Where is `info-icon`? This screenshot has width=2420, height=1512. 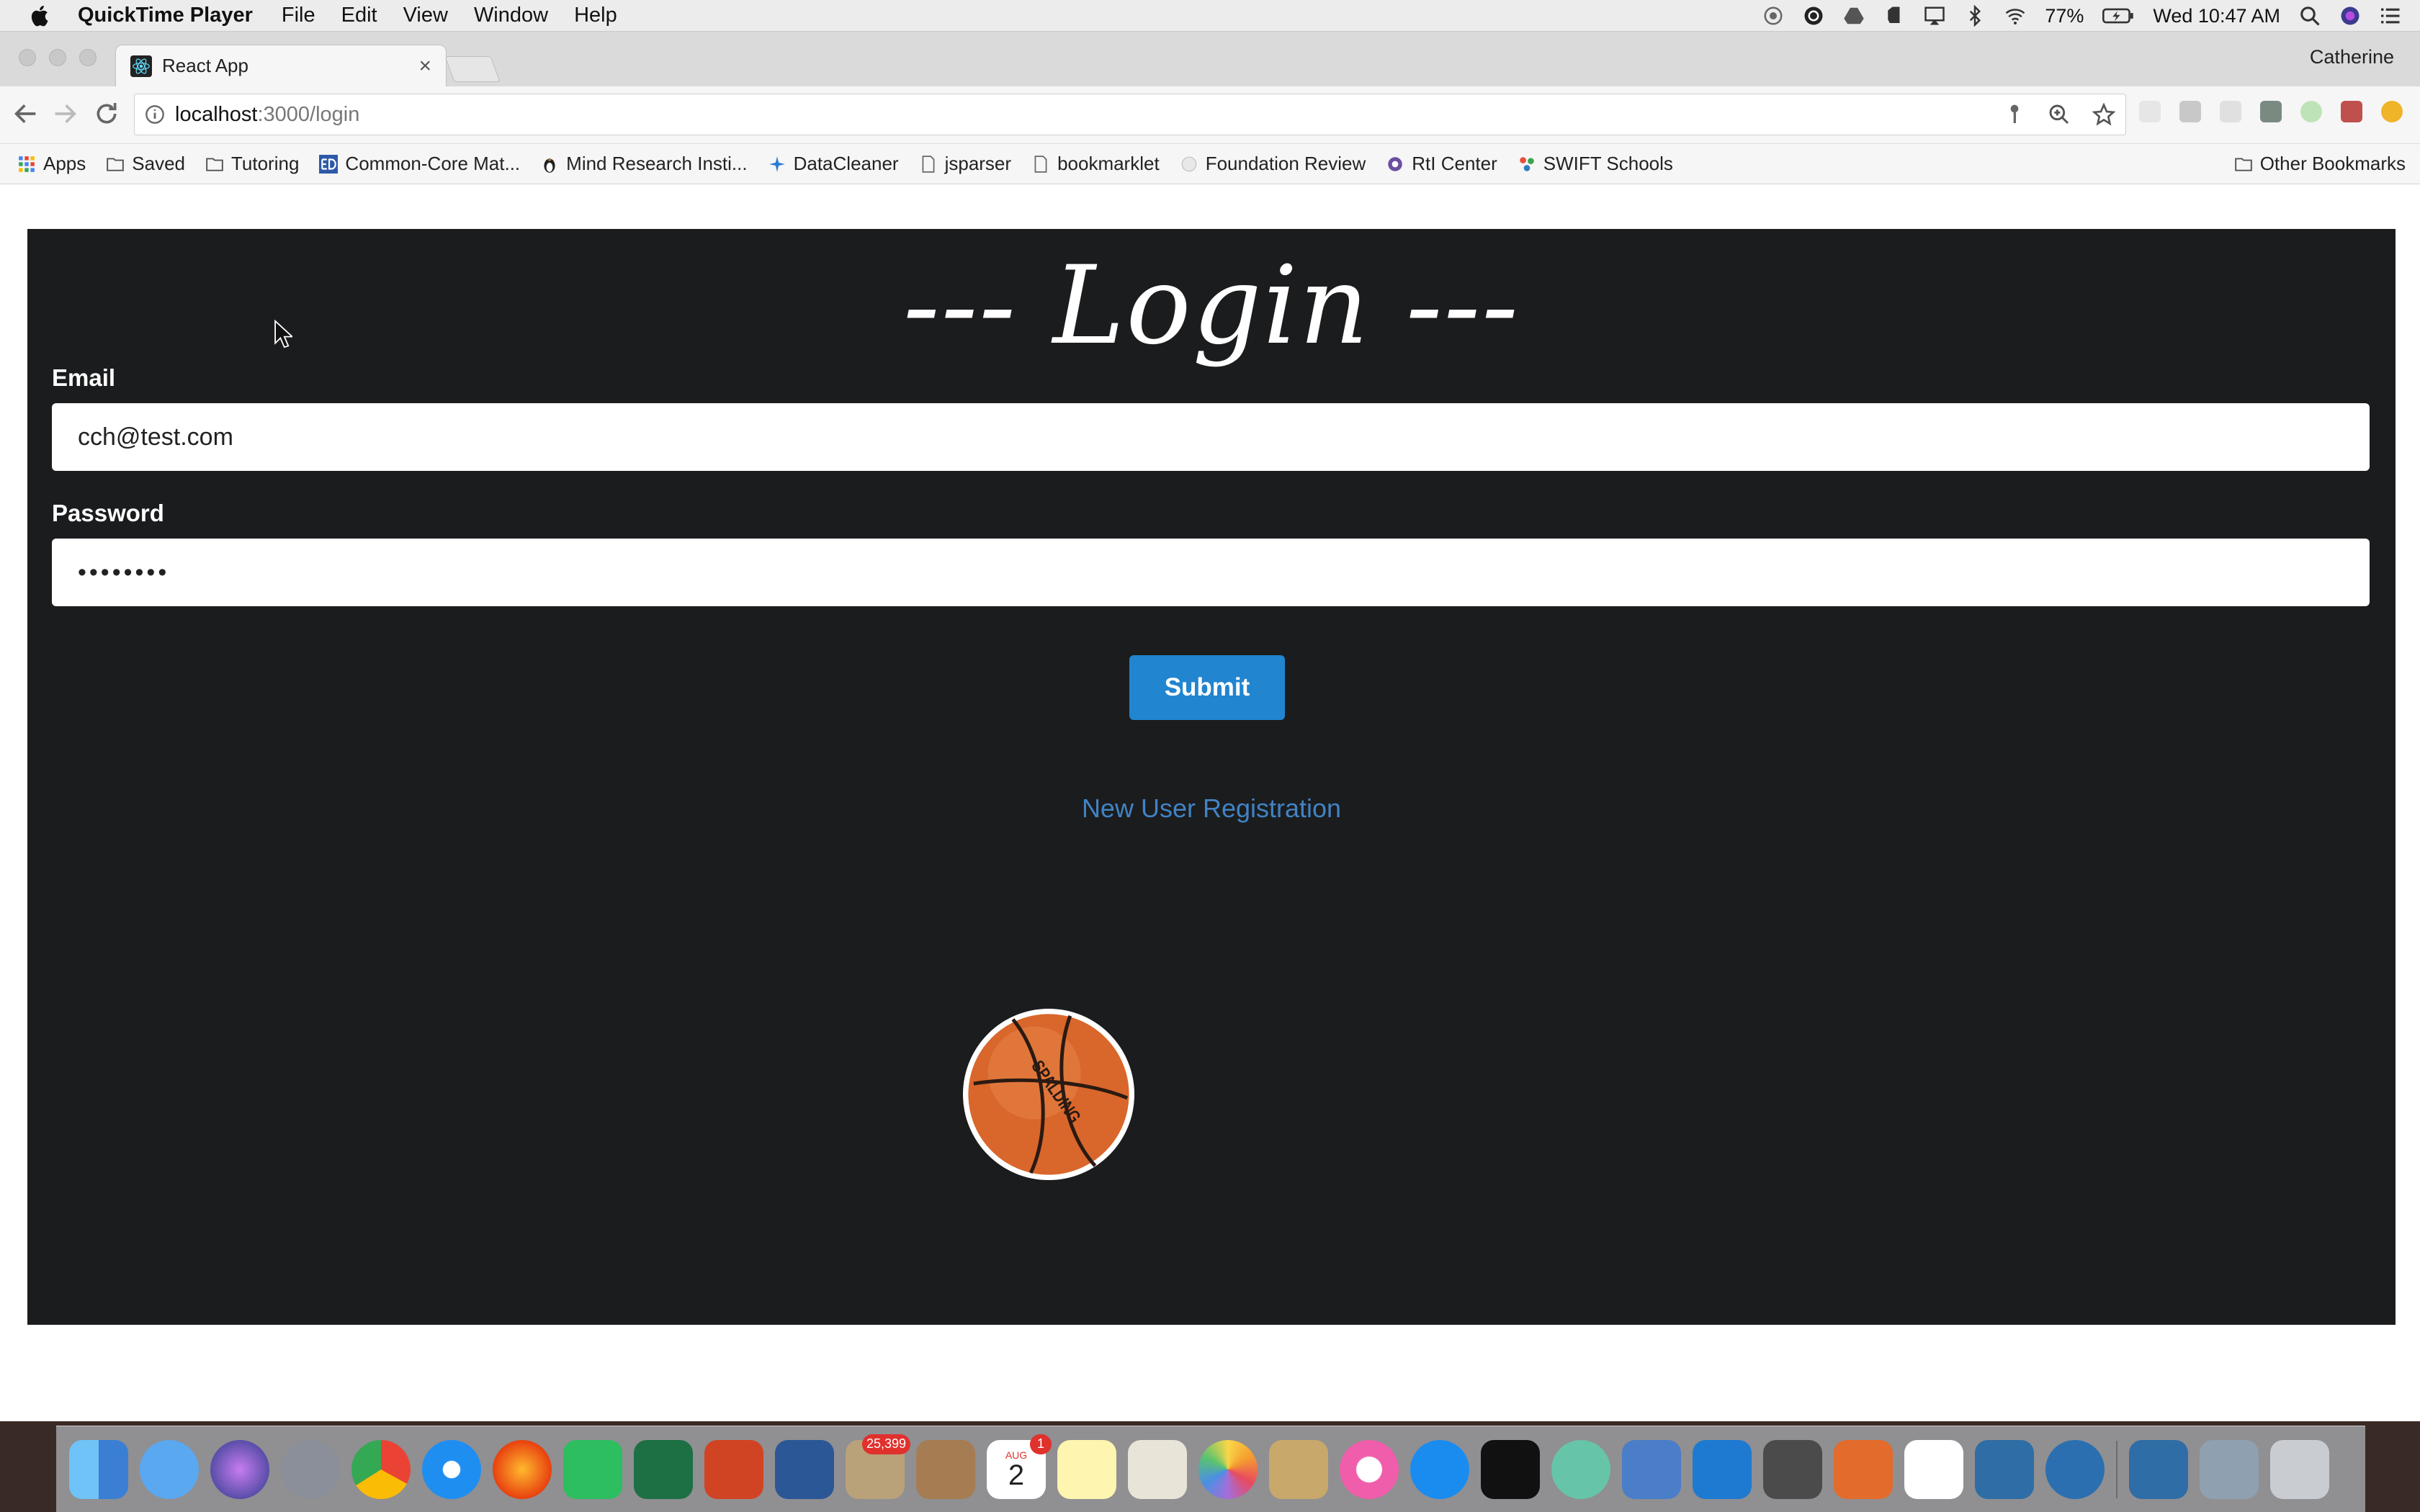 info-icon is located at coordinates (155, 114).